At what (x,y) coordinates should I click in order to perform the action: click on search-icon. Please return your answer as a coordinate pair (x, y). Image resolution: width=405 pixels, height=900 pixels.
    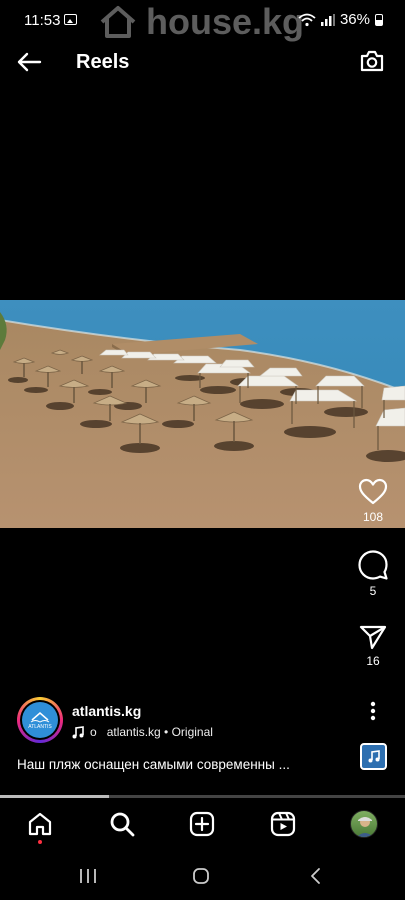
    Looking at the image, I should click on (122, 824).